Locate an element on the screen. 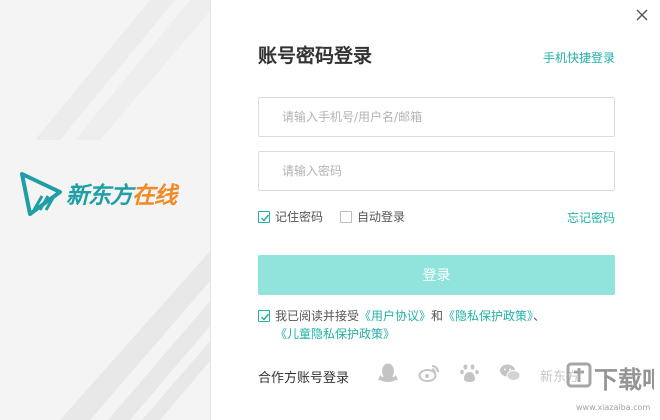  checkbox-unchecked-icon is located at coordinates (346, 216).